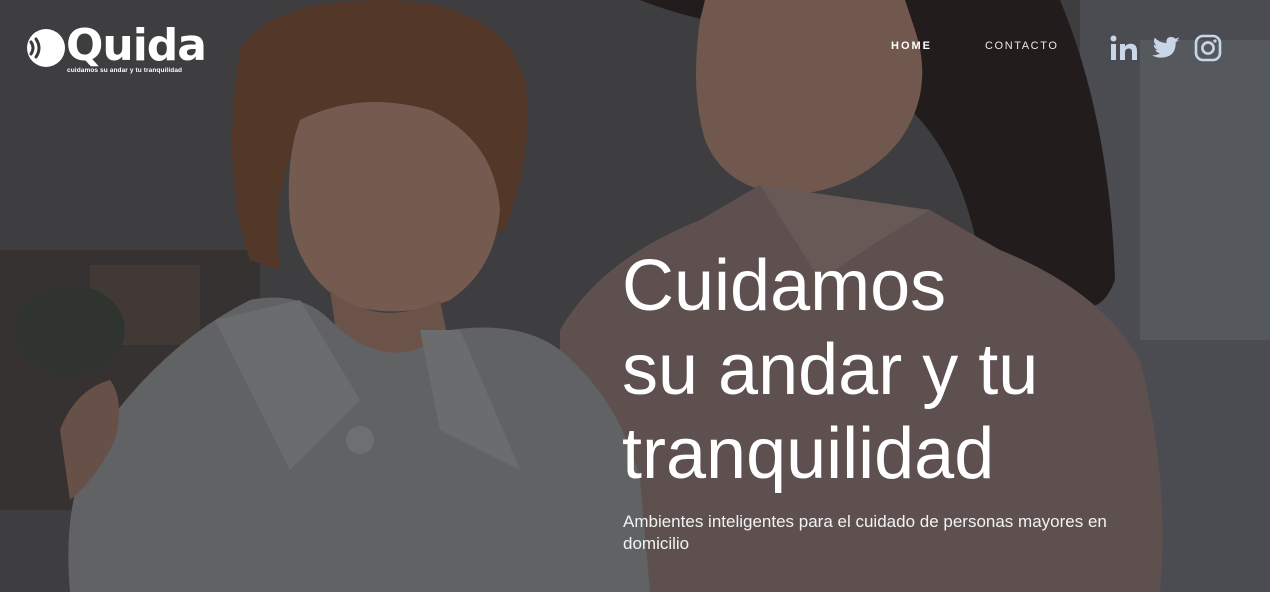 Image resolution: width=1270 pixels, height=592 pixels. What do you see at coordinates (911, 48) in the screenshot?
I see `nav-home: HOME` at bounding box center [911, 48].